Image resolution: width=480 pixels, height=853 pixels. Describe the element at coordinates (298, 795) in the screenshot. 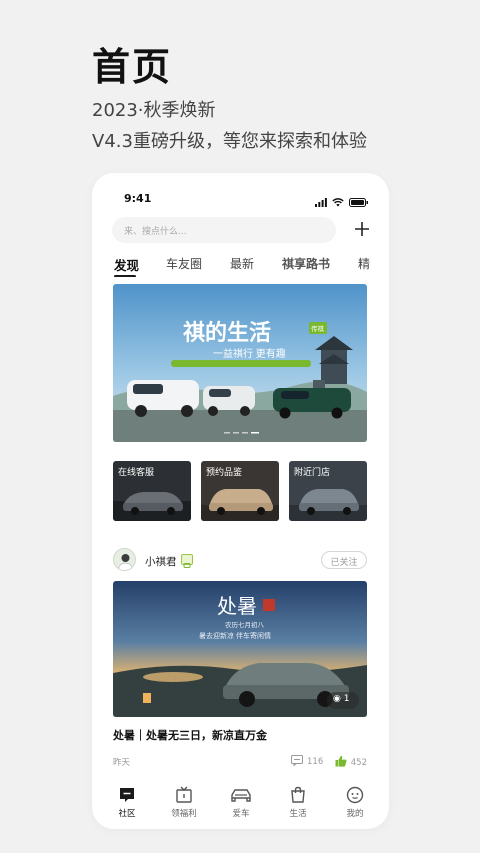

I see `shopping-bag-icon` at that location.